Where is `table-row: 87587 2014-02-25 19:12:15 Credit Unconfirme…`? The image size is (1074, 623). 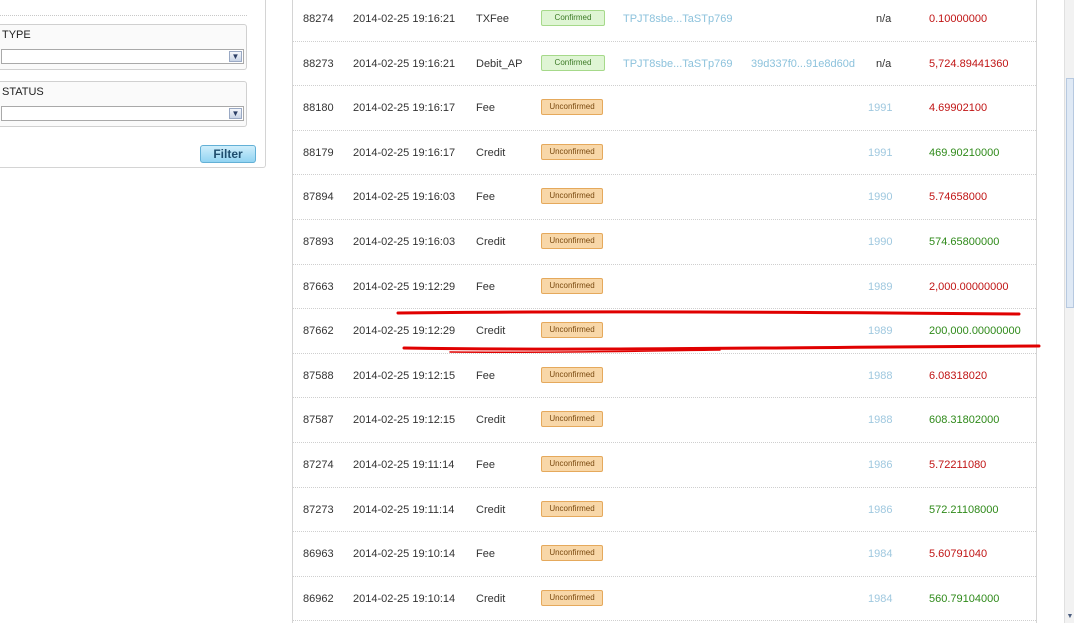 table-row: 87587 2014-02-25 19:12:15 Credit Unconfirme… is located at coordinates (664, 420).